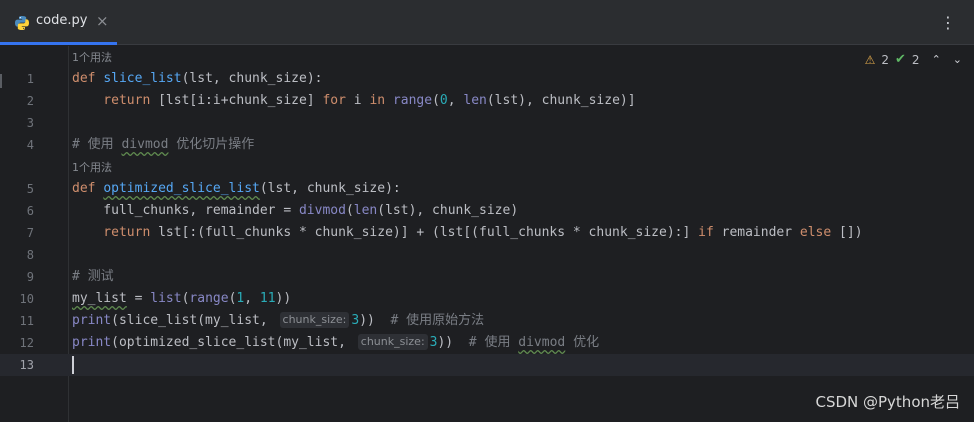 This screenshot has width=974, height=422. What do you see at coordinates (900, 59) in the screenshot?
I see `check-icon: ✔` at bounding box center [900, 59].